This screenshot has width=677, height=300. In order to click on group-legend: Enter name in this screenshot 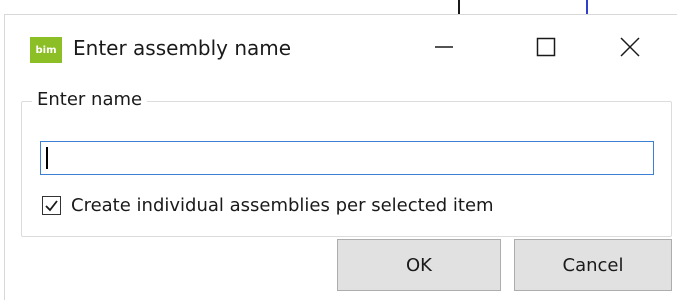, I will do `click(90, 99)`.